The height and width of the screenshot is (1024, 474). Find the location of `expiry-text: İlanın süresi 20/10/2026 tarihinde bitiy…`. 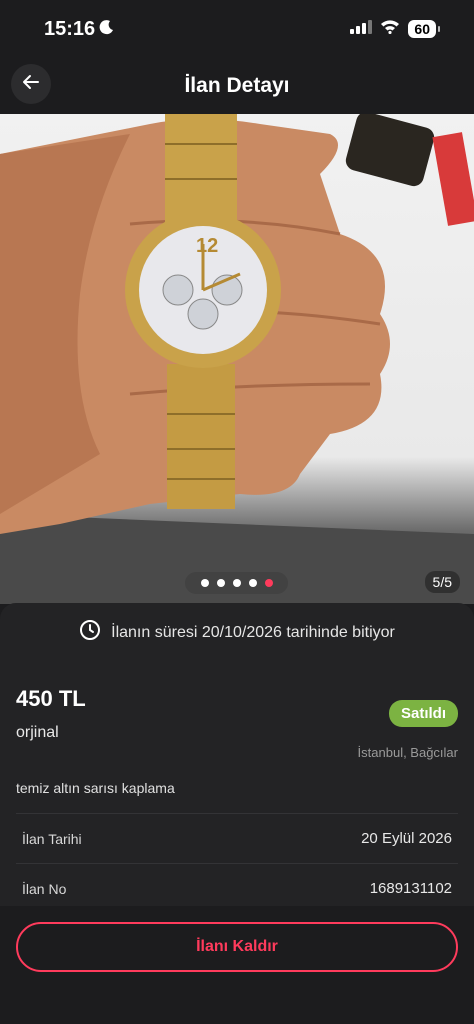

expiry-text: İlanın süresi 20/10/2026 tarihinde bitiy… is located at coordinates (253, 632).